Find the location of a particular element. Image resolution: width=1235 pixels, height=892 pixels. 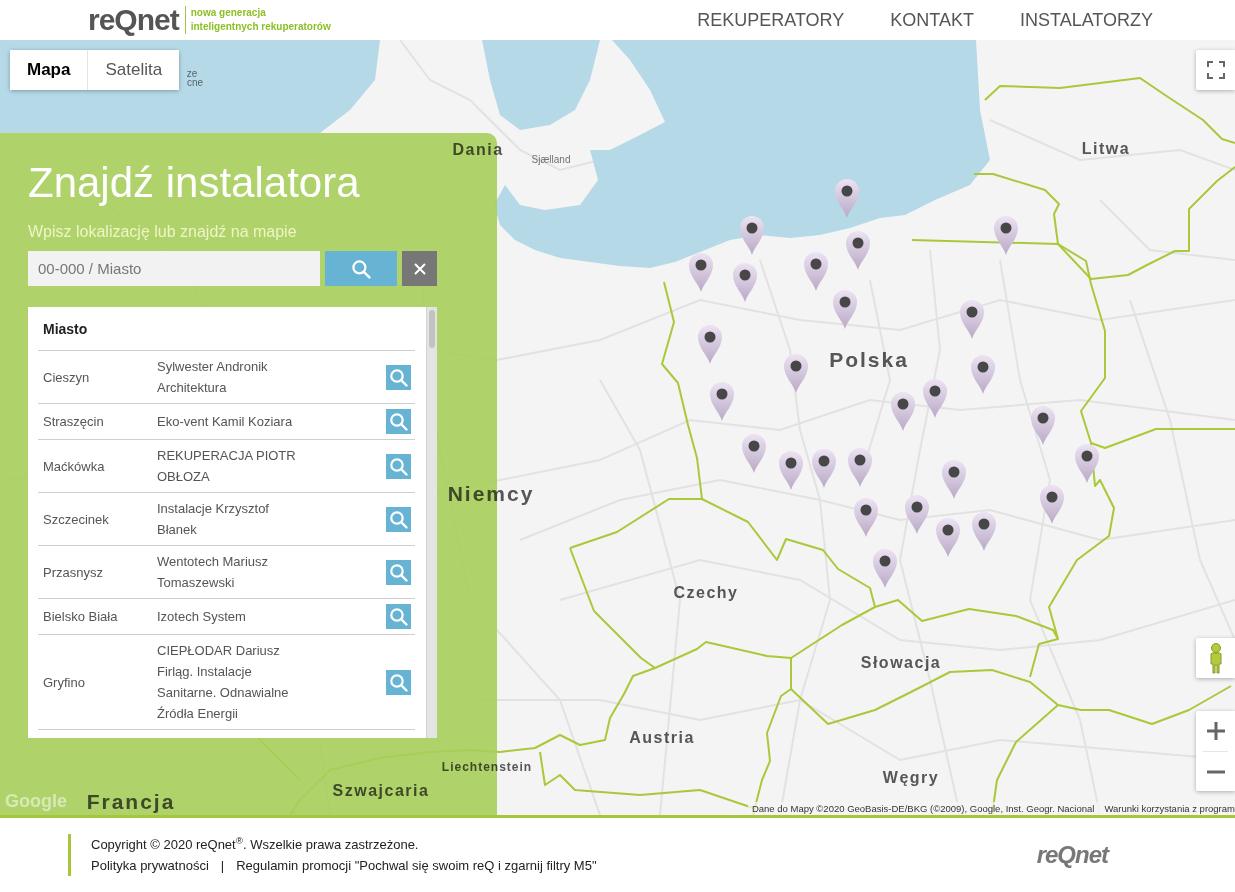

panel-title: Znajdź instalatora is located at coordinates (194, 183).